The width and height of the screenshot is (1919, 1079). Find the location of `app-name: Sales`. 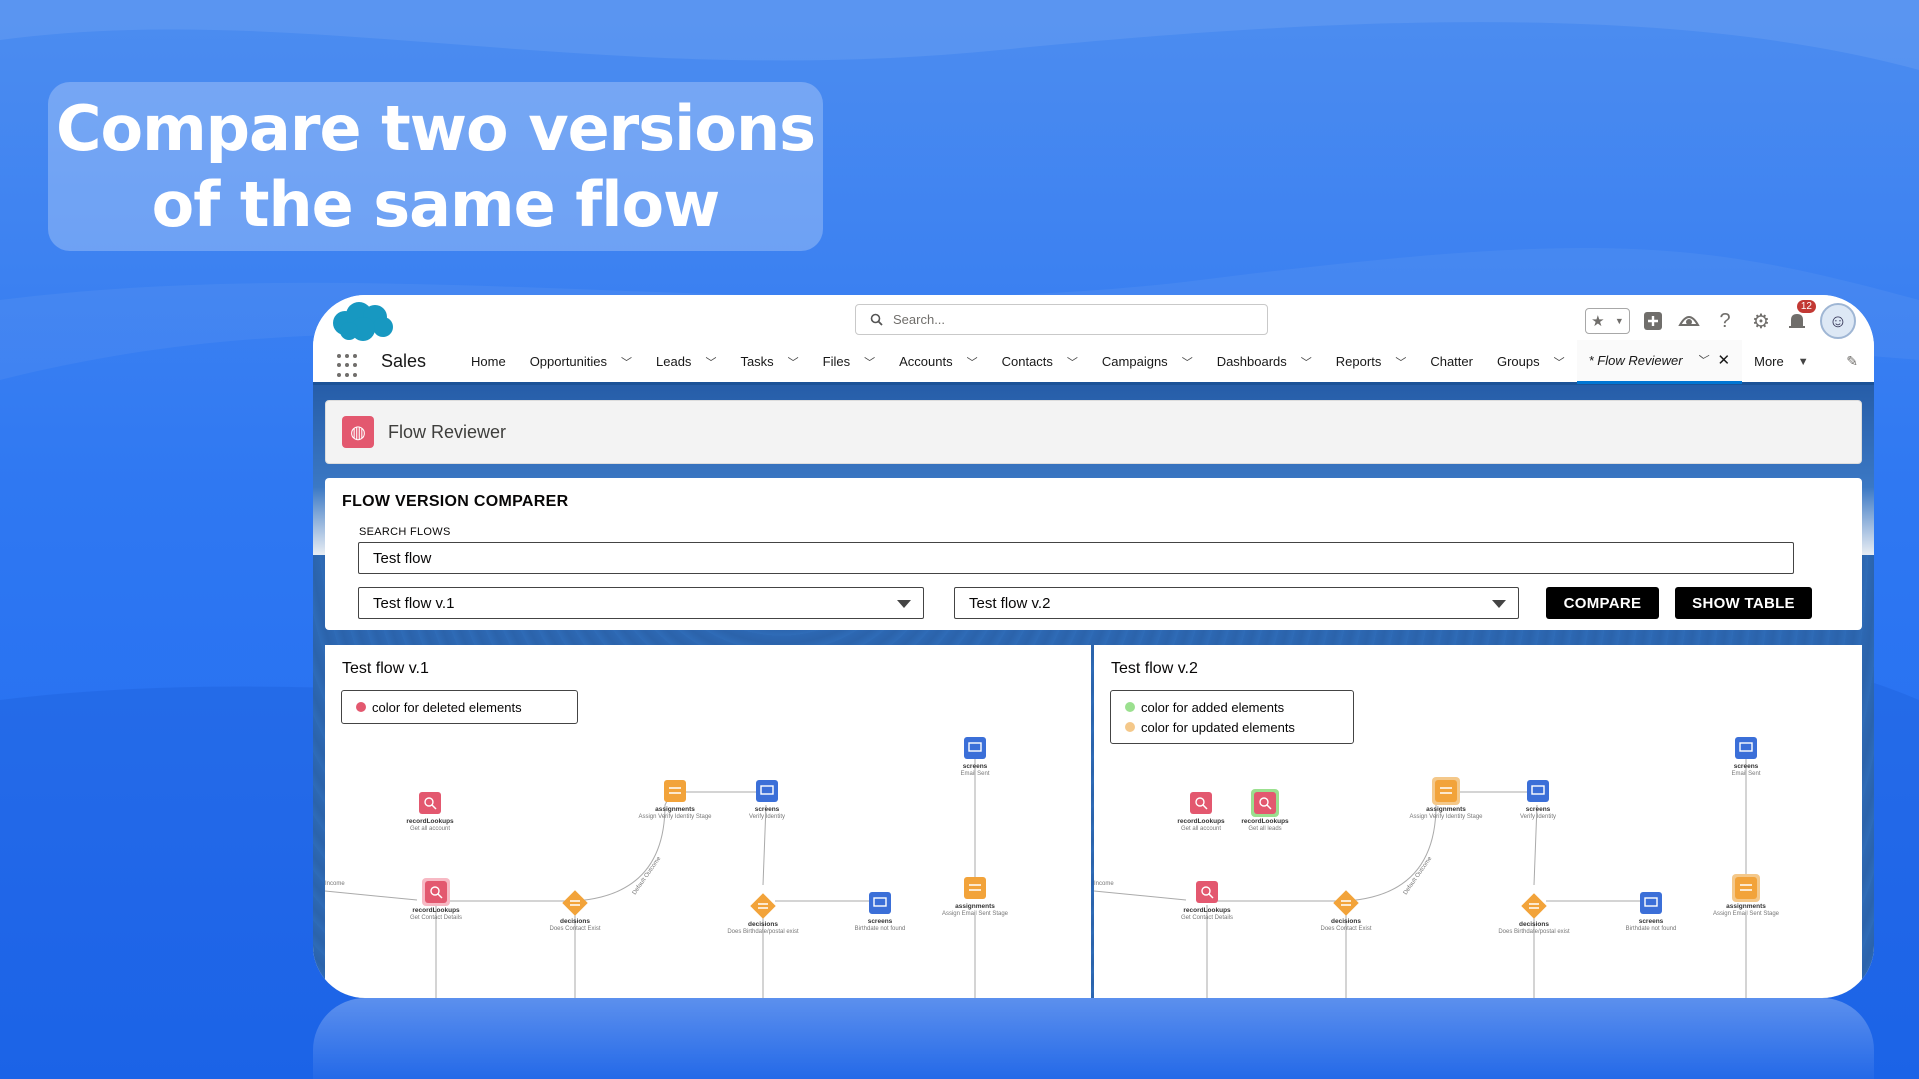

app-name: Sales is located at coordinates (404, 361).